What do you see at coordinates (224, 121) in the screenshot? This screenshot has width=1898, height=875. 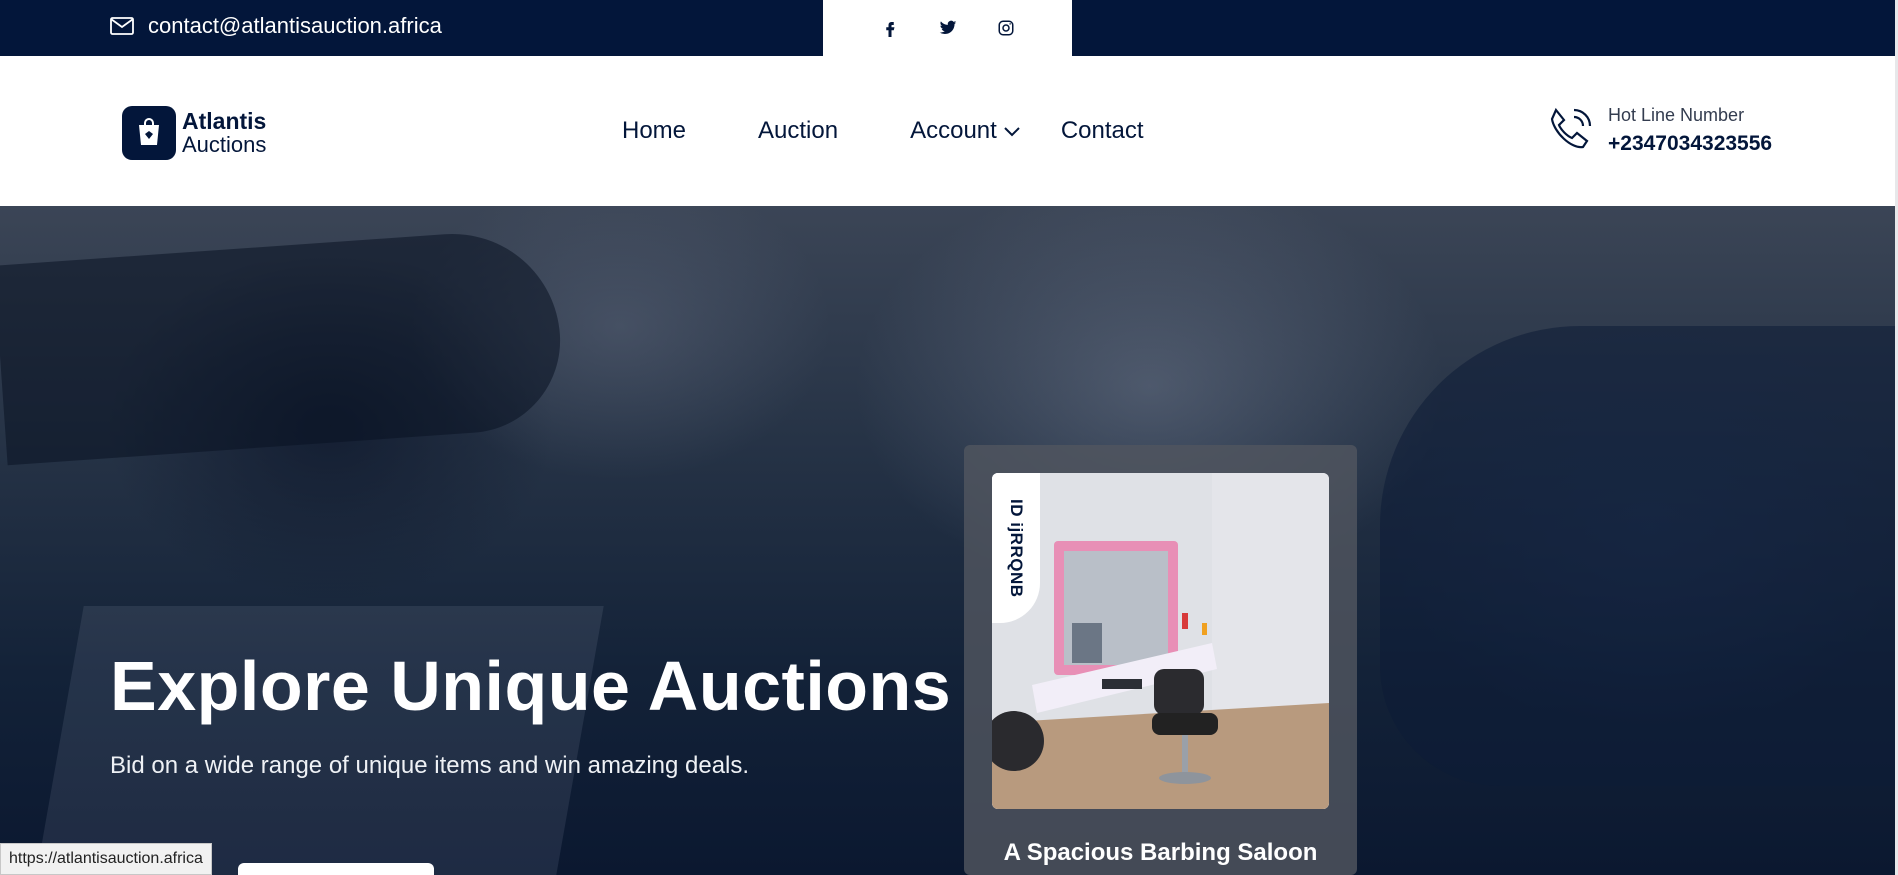 I see `logo-text-line1: Atlantis` at bounding box center [224, 121].